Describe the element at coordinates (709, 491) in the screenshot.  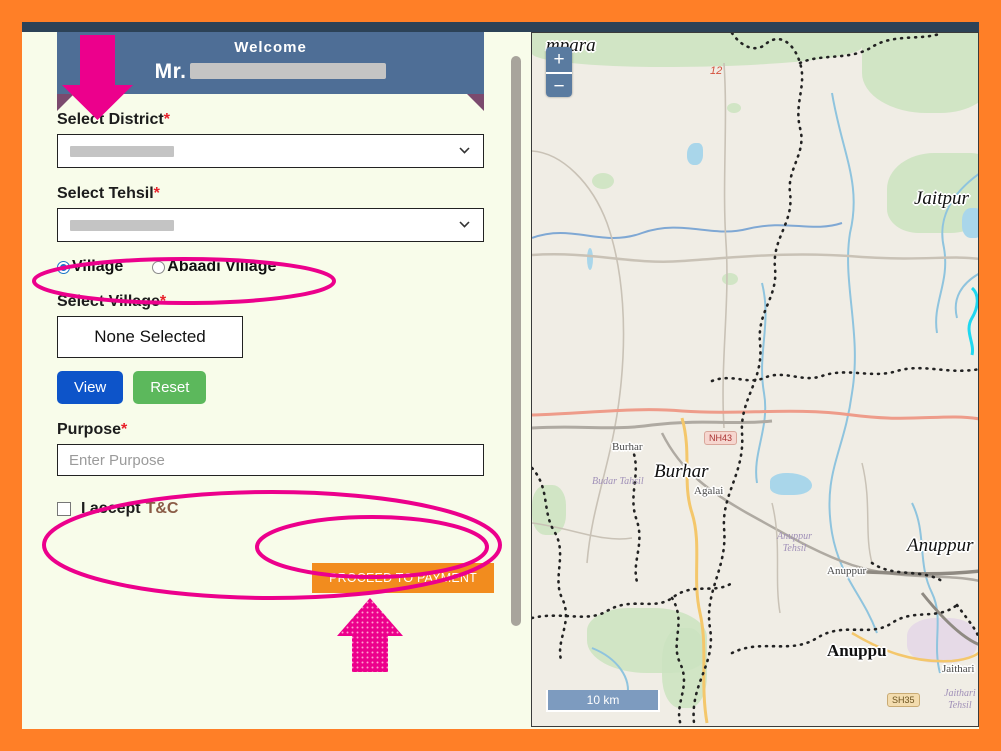
I see `map-label-agalai: Agalai` at that location.